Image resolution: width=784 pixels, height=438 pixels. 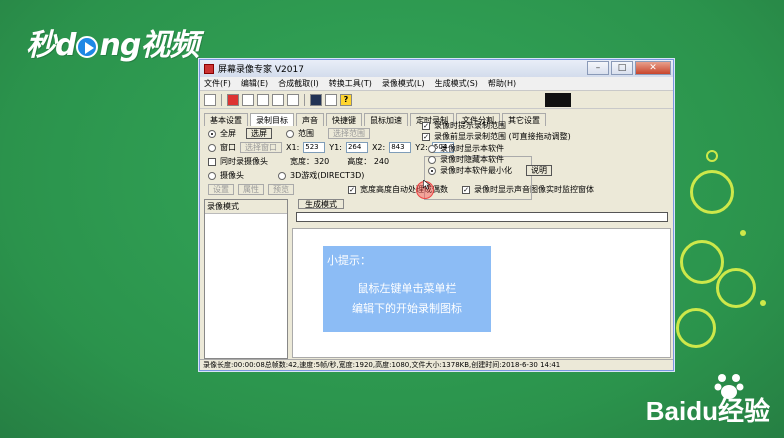 What do you see at coordinates (112, 45) in the screenshot?
I see `miaodong-logo: 秒d ng视频` at bounding box center [112, 45].